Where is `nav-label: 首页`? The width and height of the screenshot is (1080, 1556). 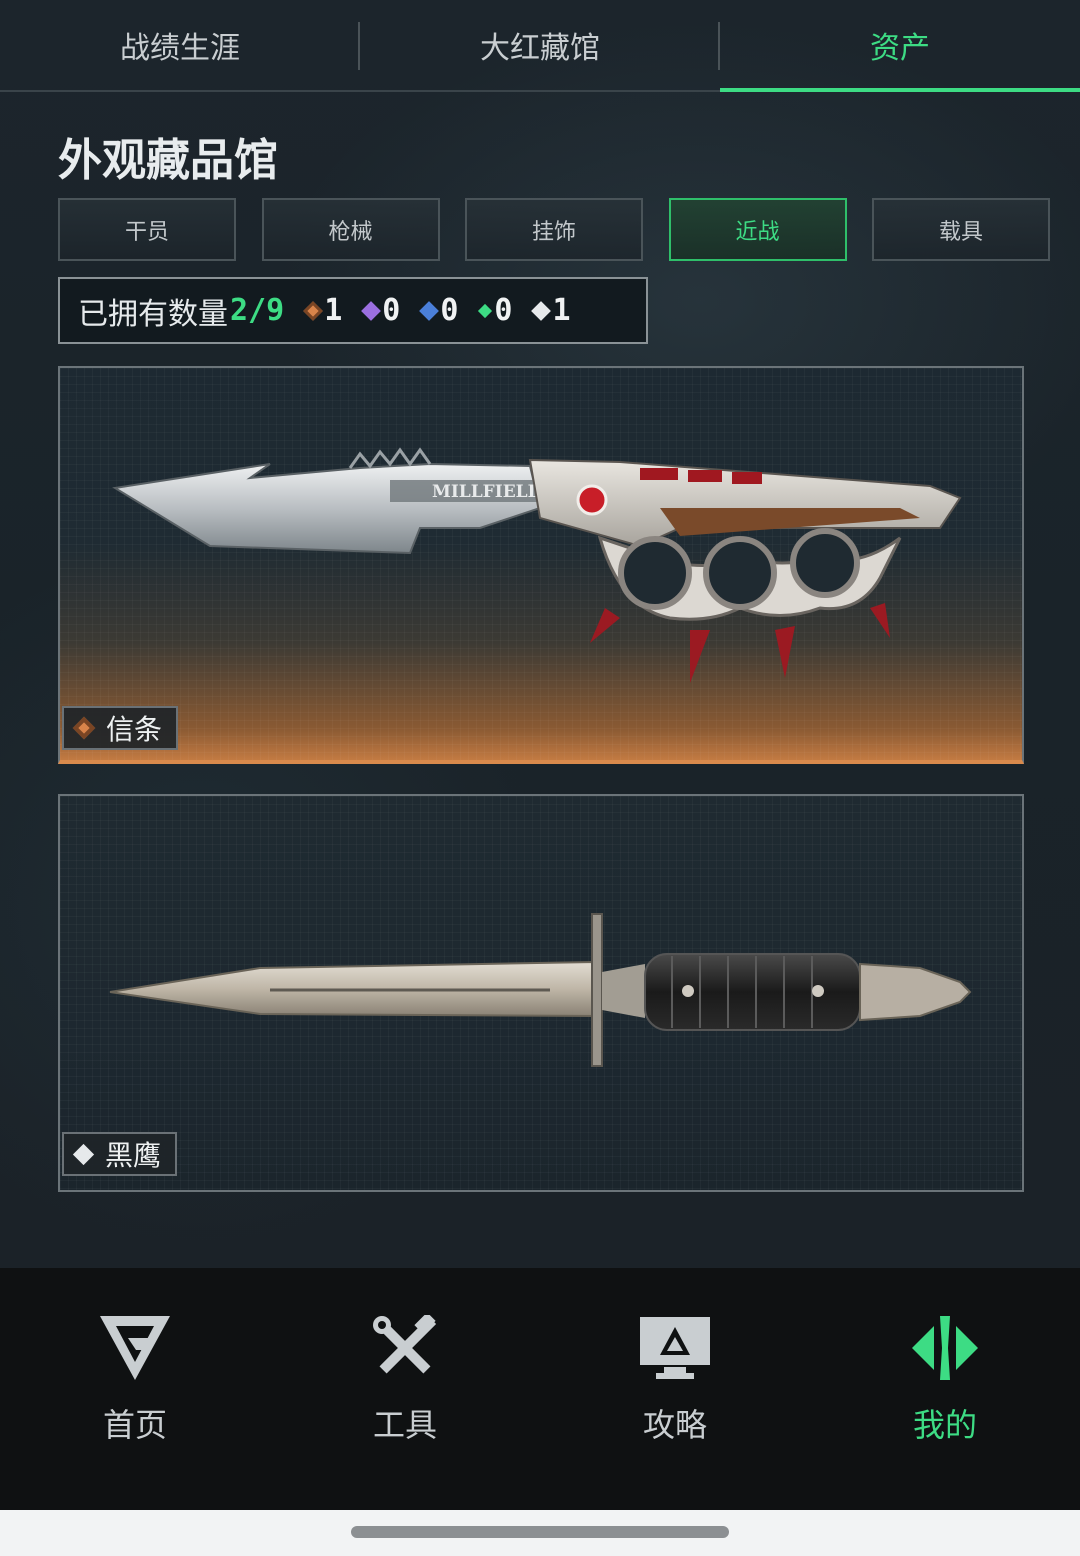 nav-label: 首页 is located at coordinates (134, 1425).